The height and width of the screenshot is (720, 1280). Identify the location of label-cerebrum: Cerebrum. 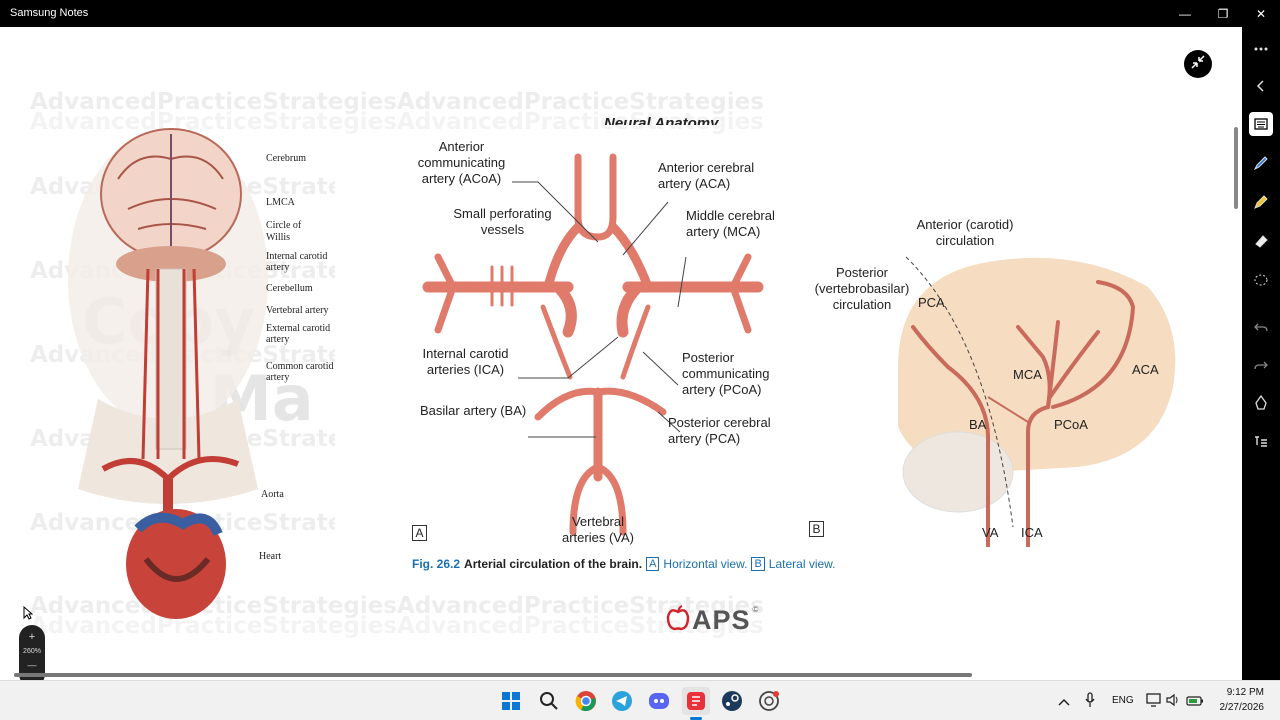
(286, 158).